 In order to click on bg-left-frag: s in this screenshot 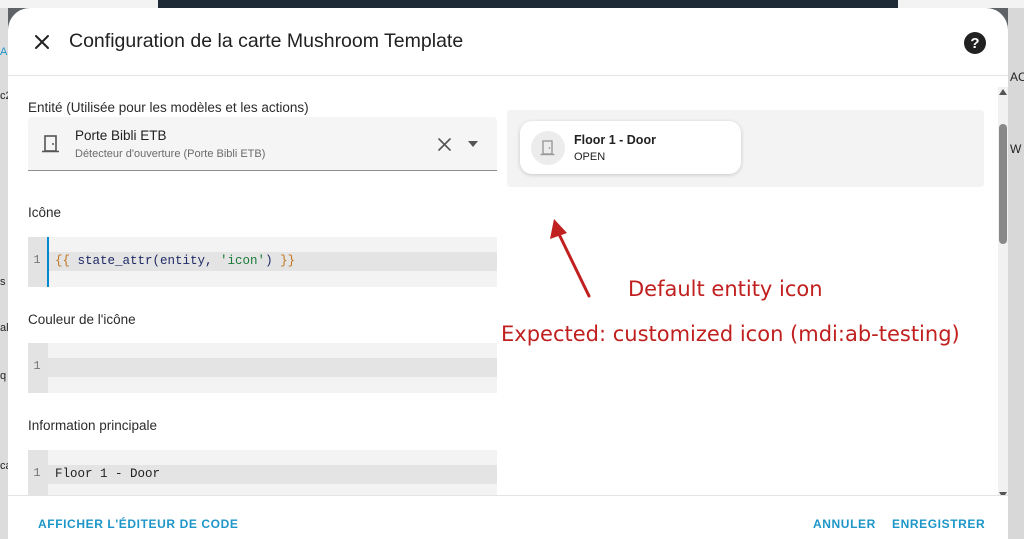, I will do `click(3, 282)`.